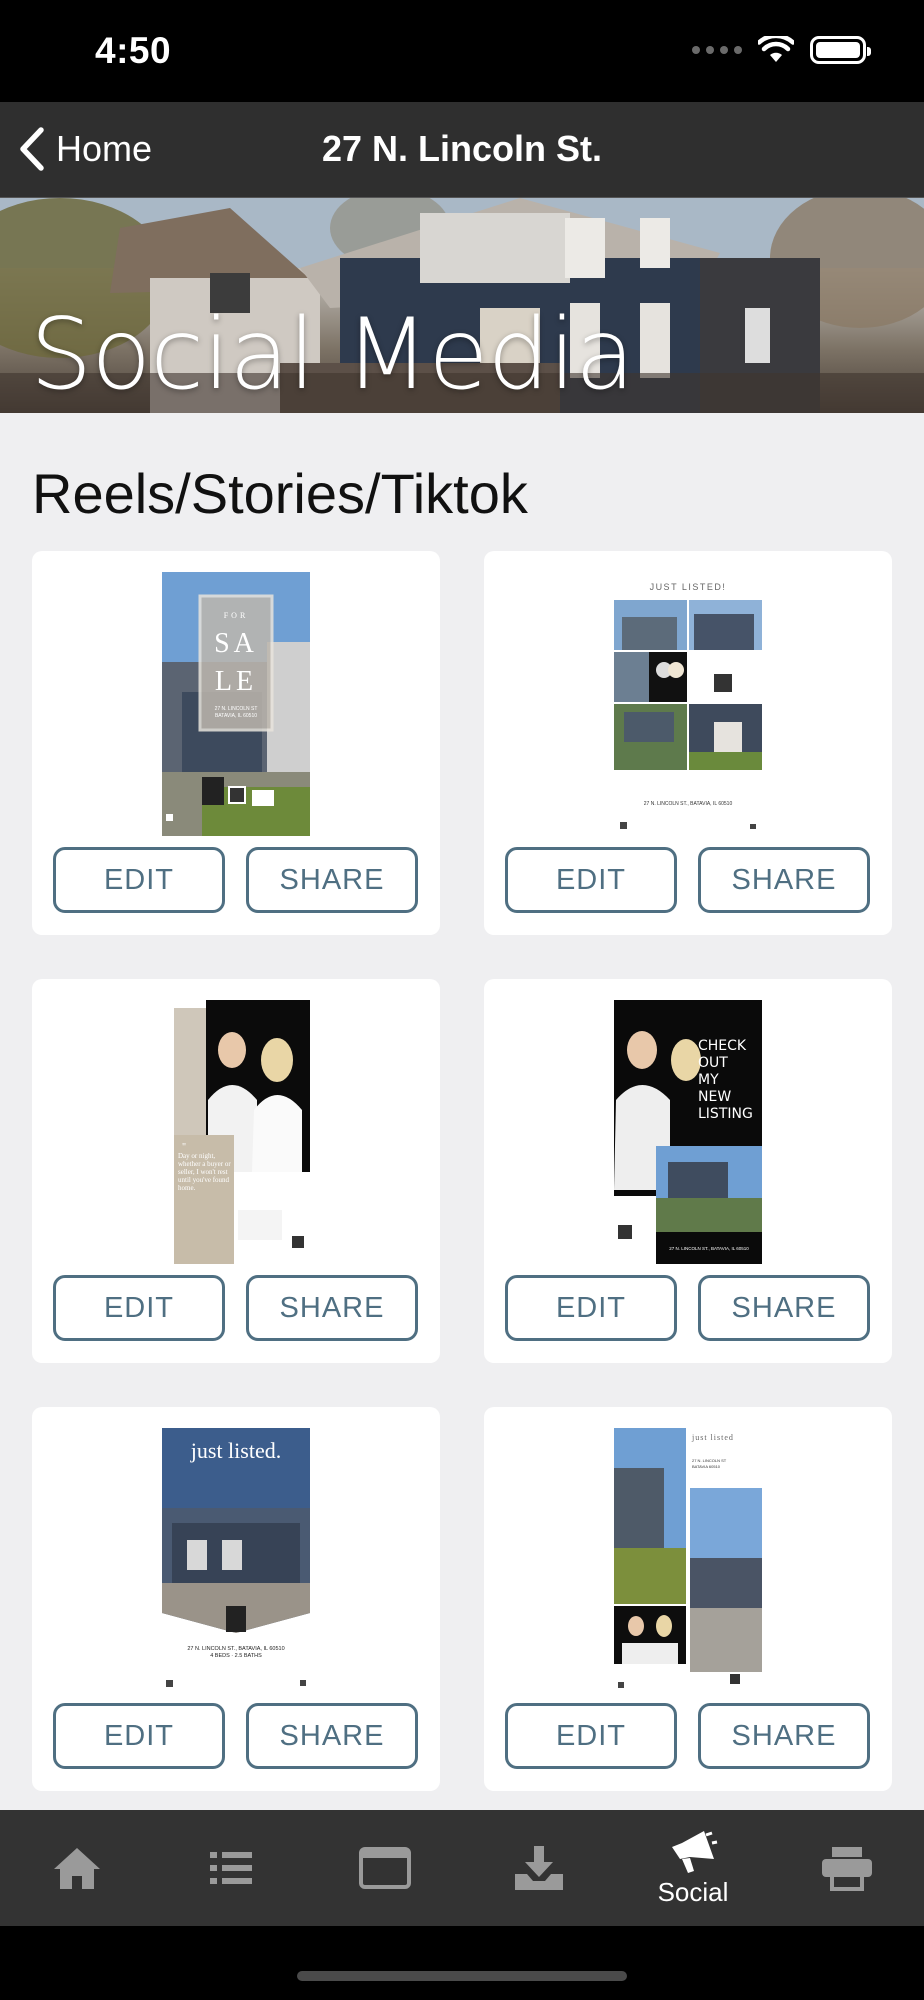  I want to click on tab-home, so click(77, 1868).